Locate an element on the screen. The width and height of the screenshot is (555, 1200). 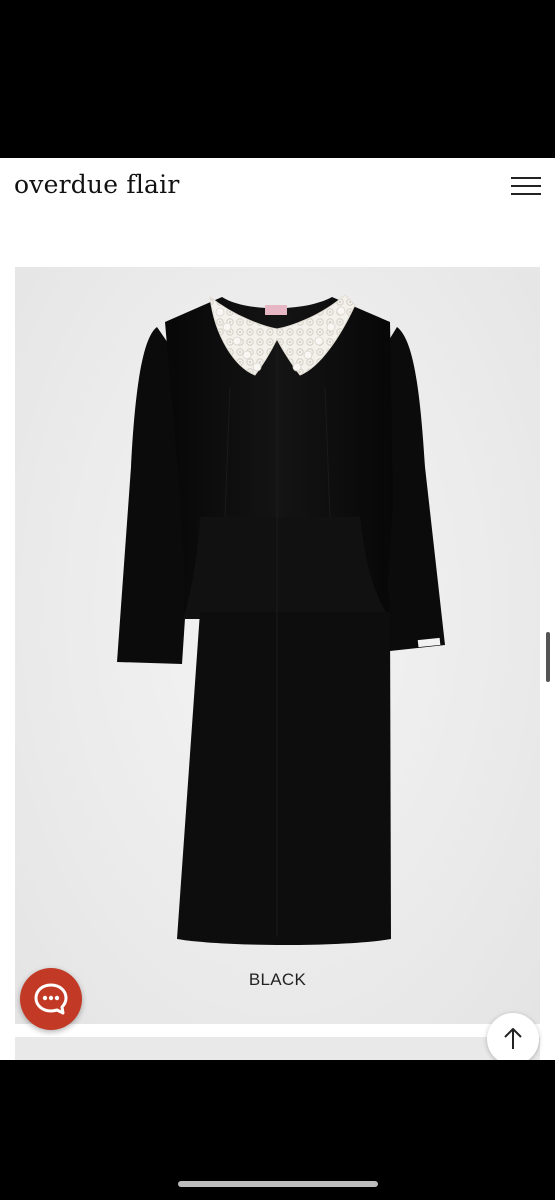
color-label: BLACK is located at coordinates (277, 979).